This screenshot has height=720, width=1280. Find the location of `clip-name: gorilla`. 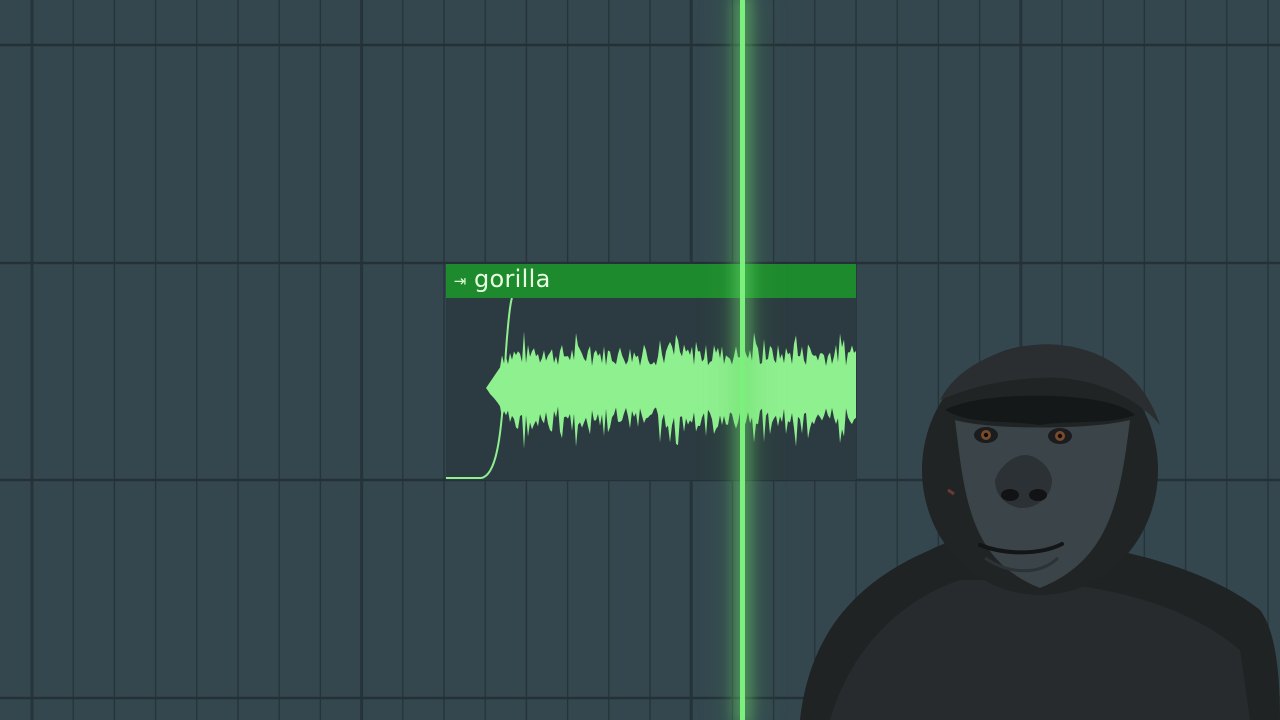

clip-name: gorilla is located at coordinates (512, 279).